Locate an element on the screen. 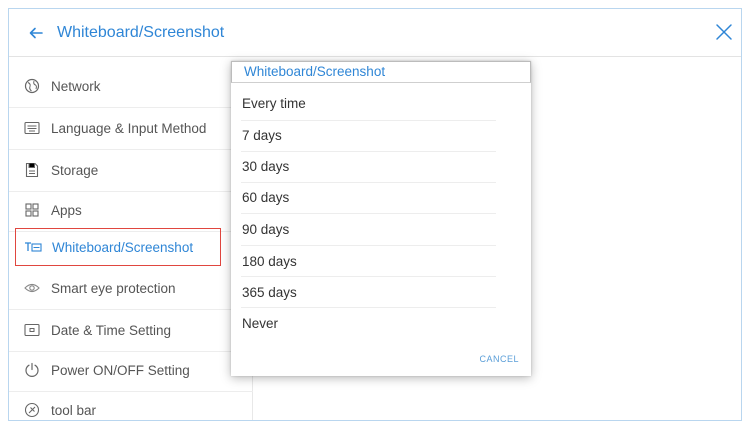 This screenshot has height=423, width=744. toolbar-icon is located at coordinates (32, 410).